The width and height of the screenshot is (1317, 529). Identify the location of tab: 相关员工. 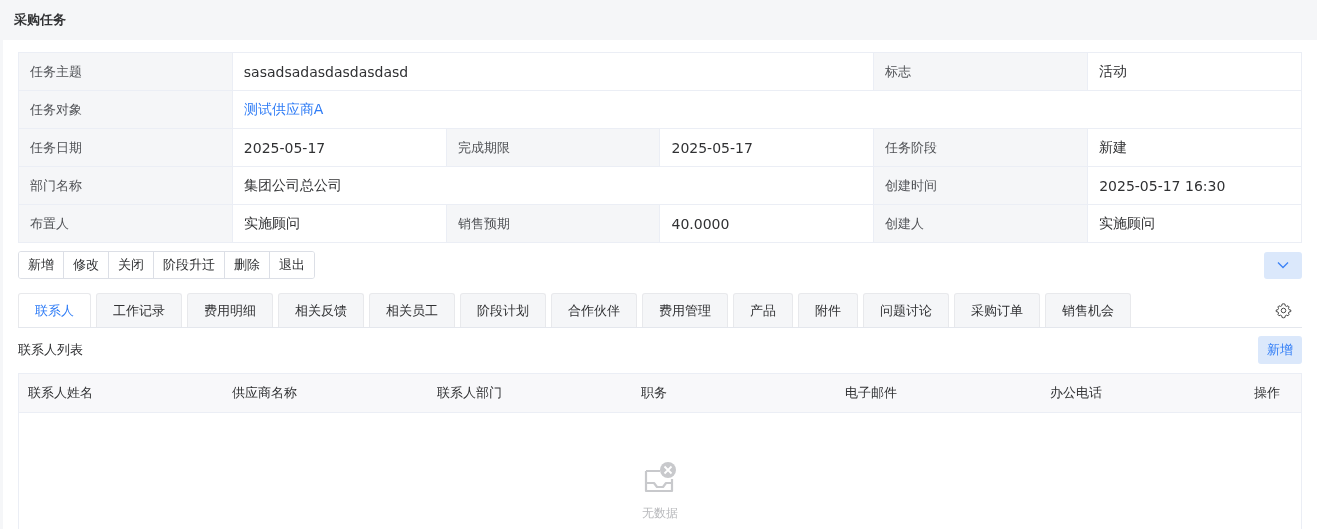
(412, 310).